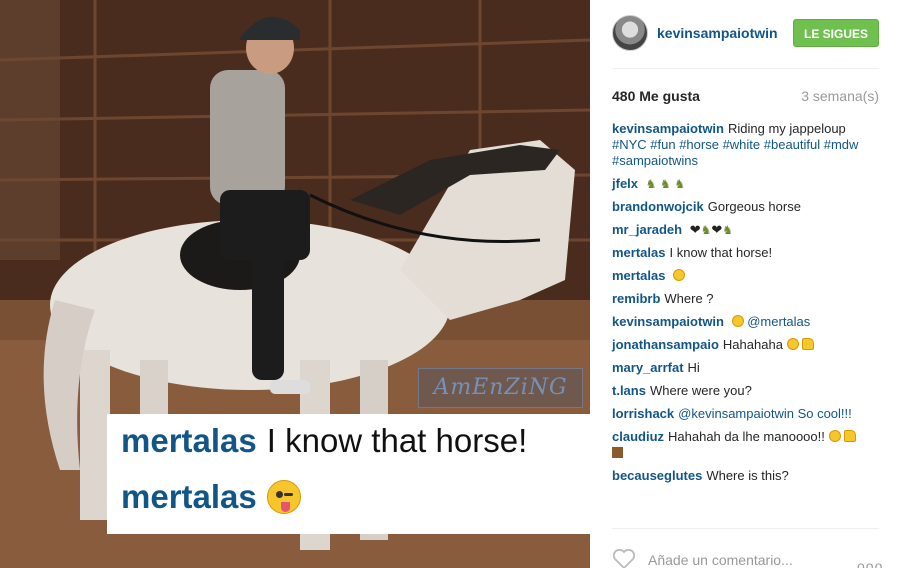 This screenshot has height=568, width=900. I want to click on grin-icon, so click(834, 436).